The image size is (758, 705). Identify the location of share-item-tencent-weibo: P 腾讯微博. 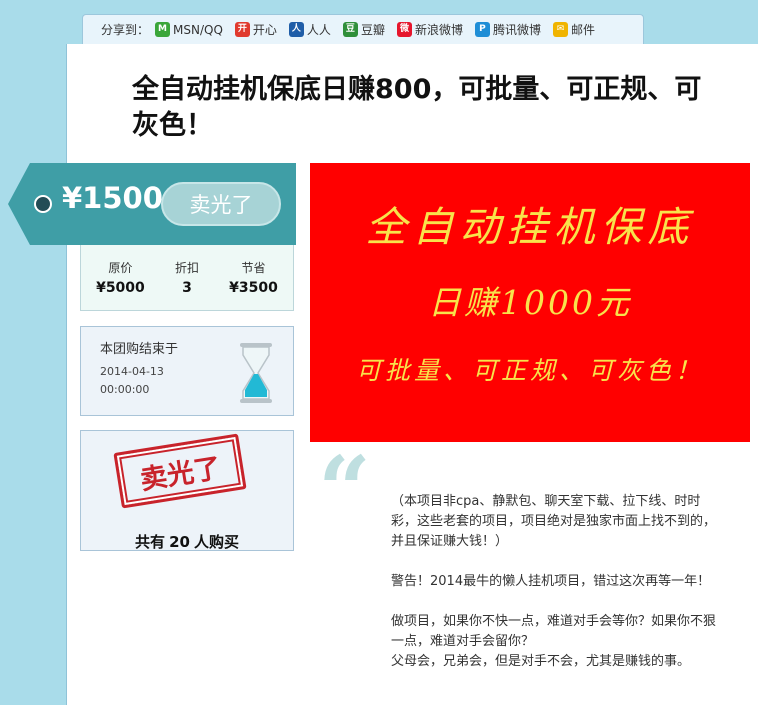
(507, 29).